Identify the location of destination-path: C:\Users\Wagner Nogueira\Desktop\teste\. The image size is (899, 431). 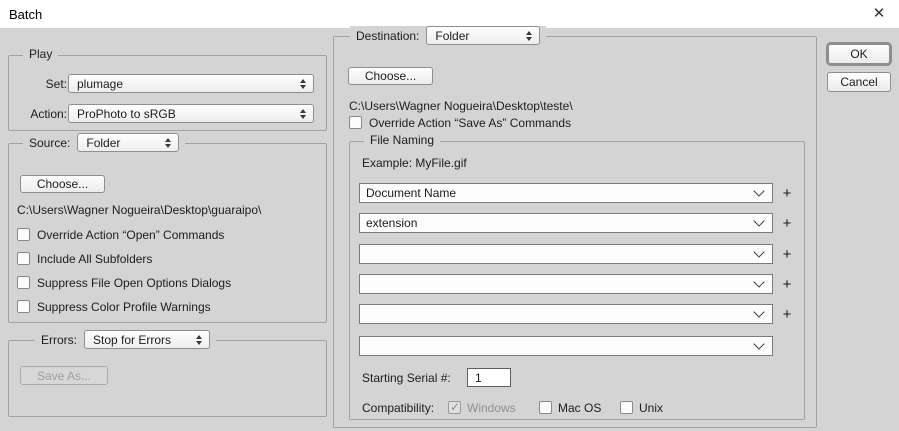
(461, 106).